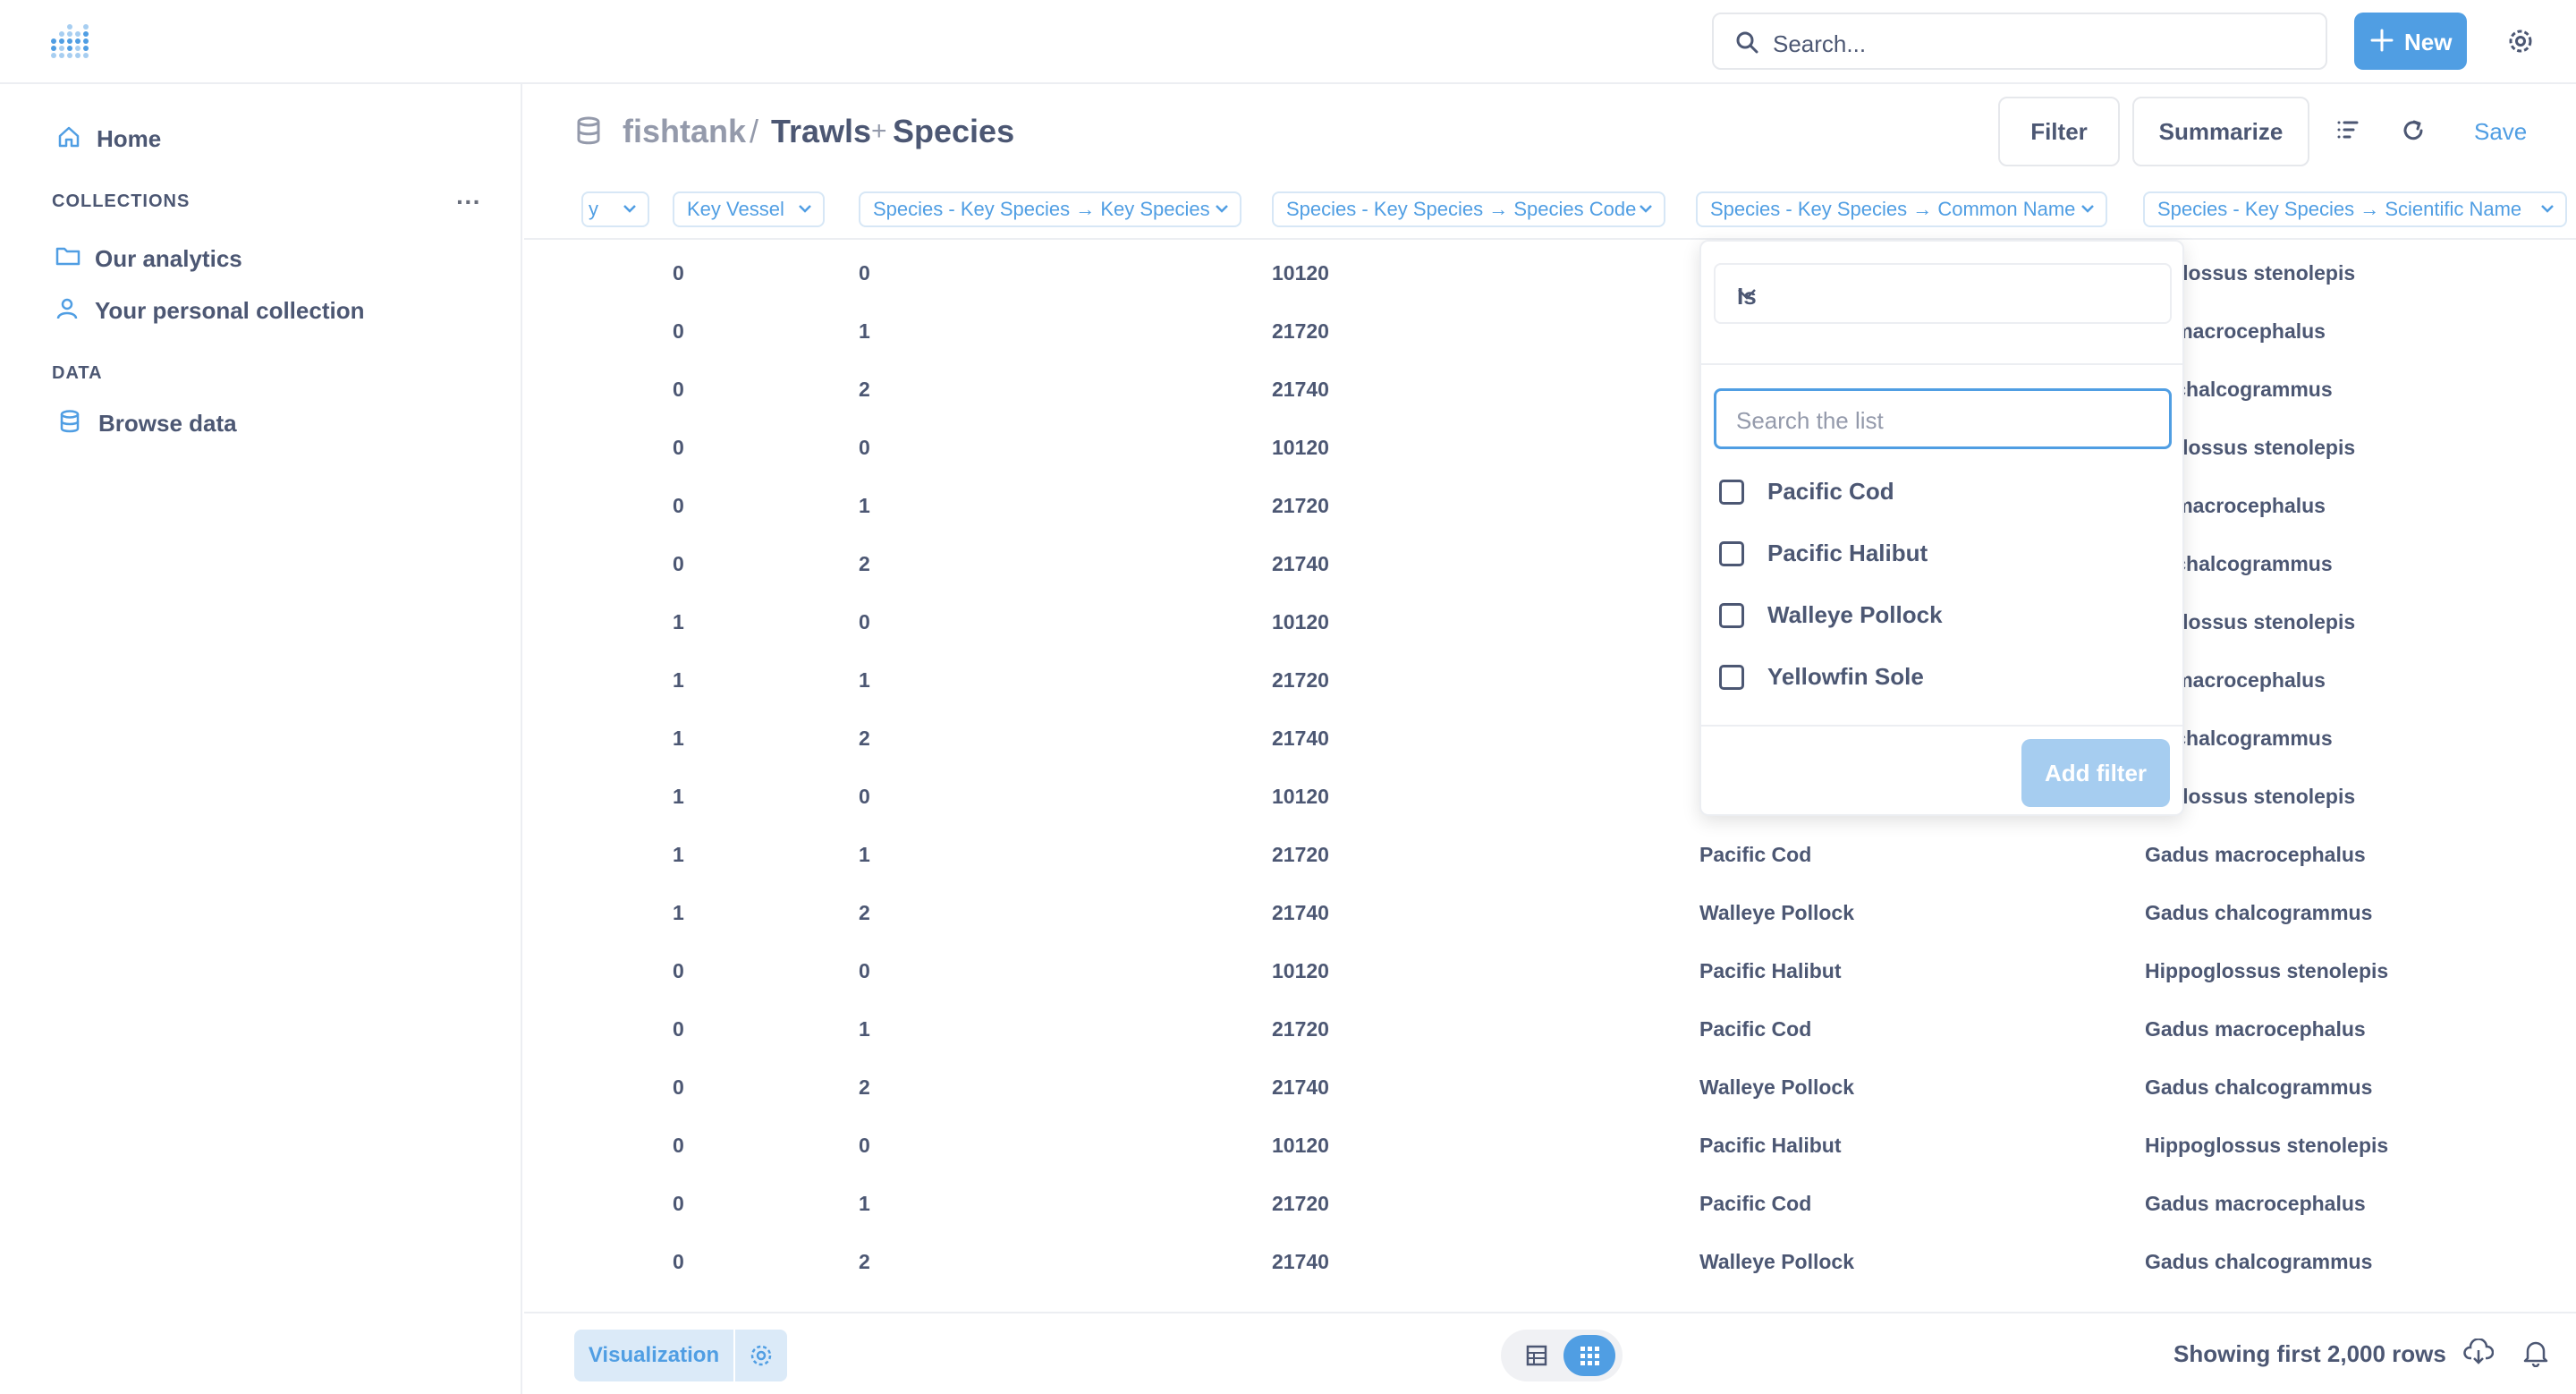  Describe the element at coordinates (761, 1355) in the screenshot. I see `visualization-settings-button` at that location.